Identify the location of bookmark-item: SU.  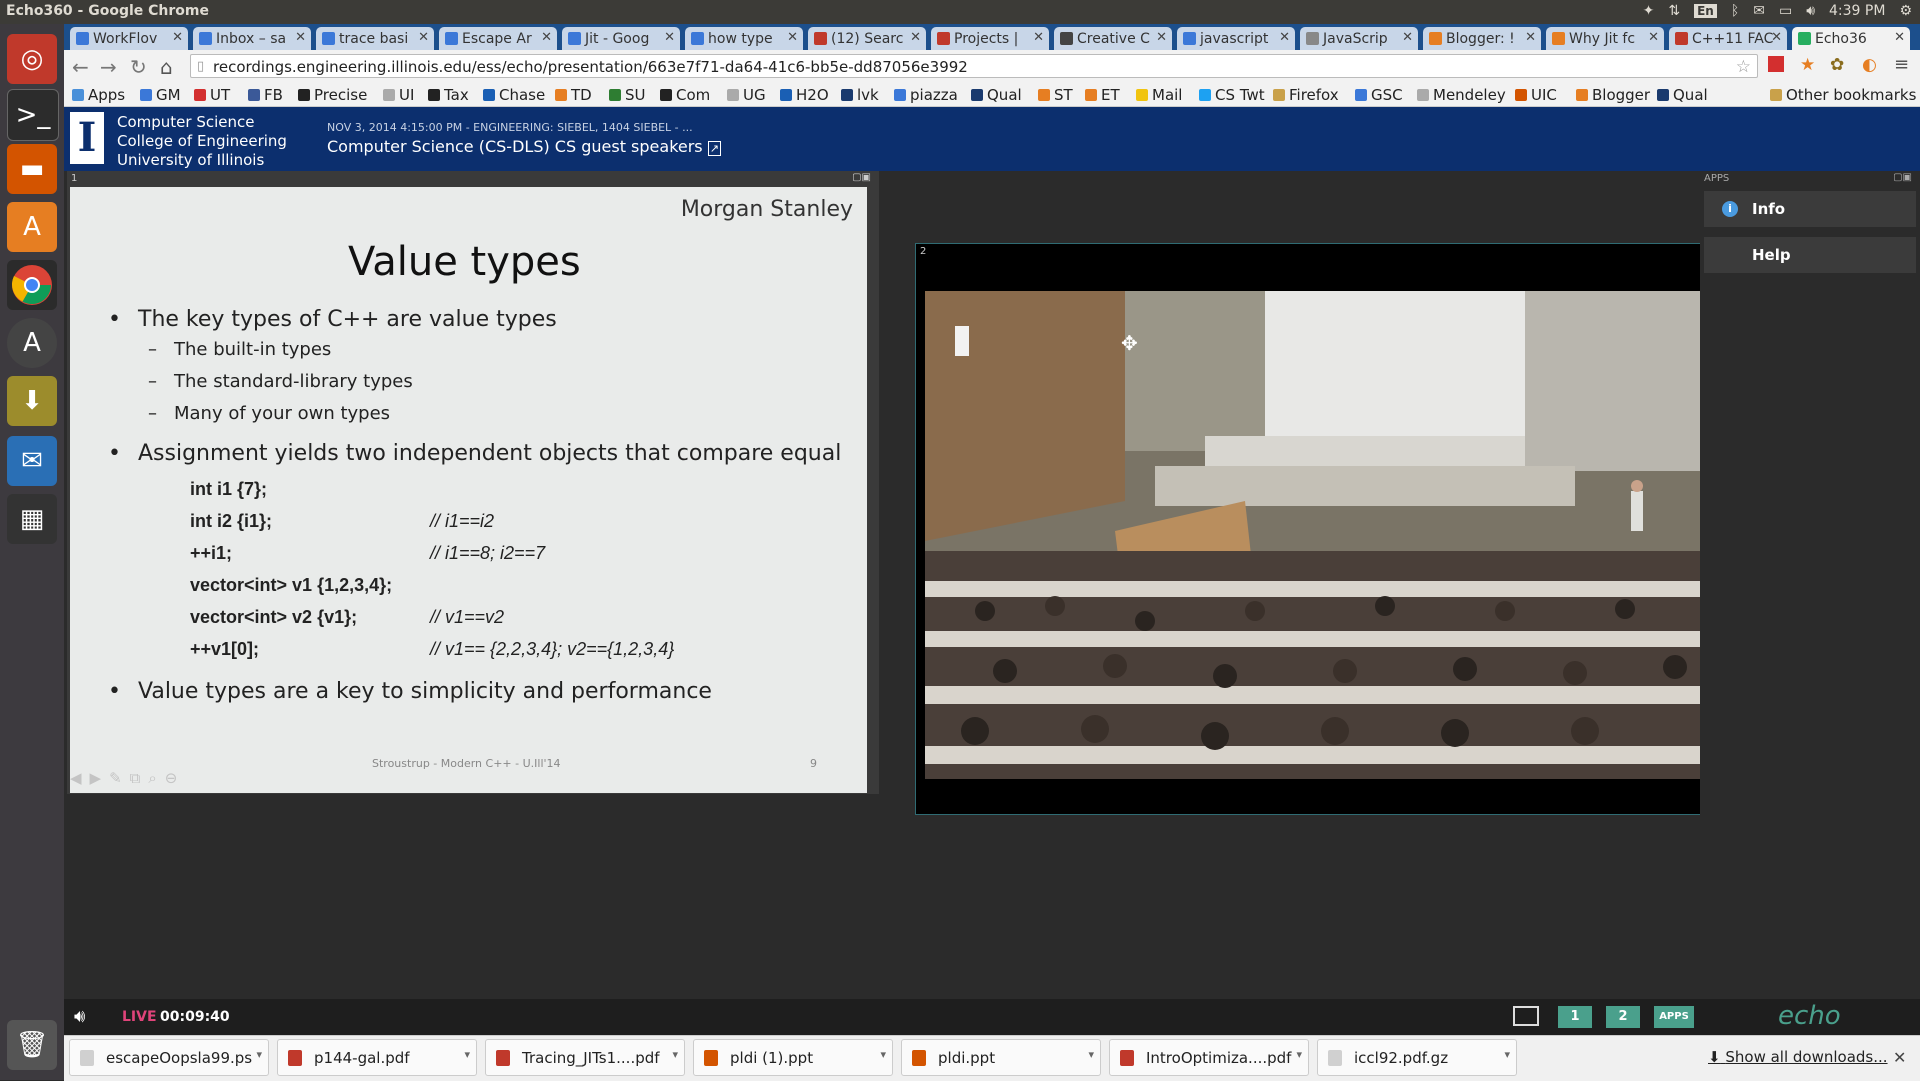
(627, 95).